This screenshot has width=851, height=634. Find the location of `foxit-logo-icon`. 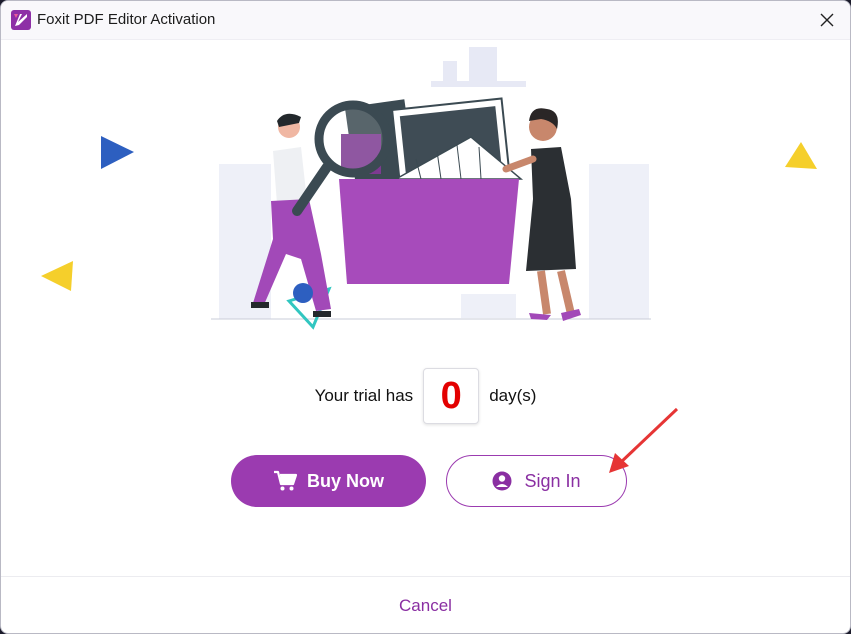

foxit-logo-icon is located at coordinates (21, 20).